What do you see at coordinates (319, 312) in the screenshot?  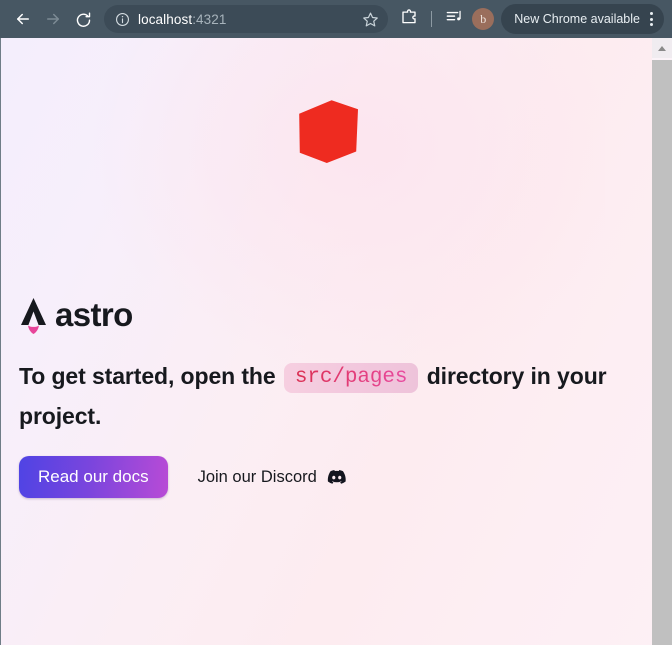 I see `astro-logo: astro` at bounding box center [319, 312].